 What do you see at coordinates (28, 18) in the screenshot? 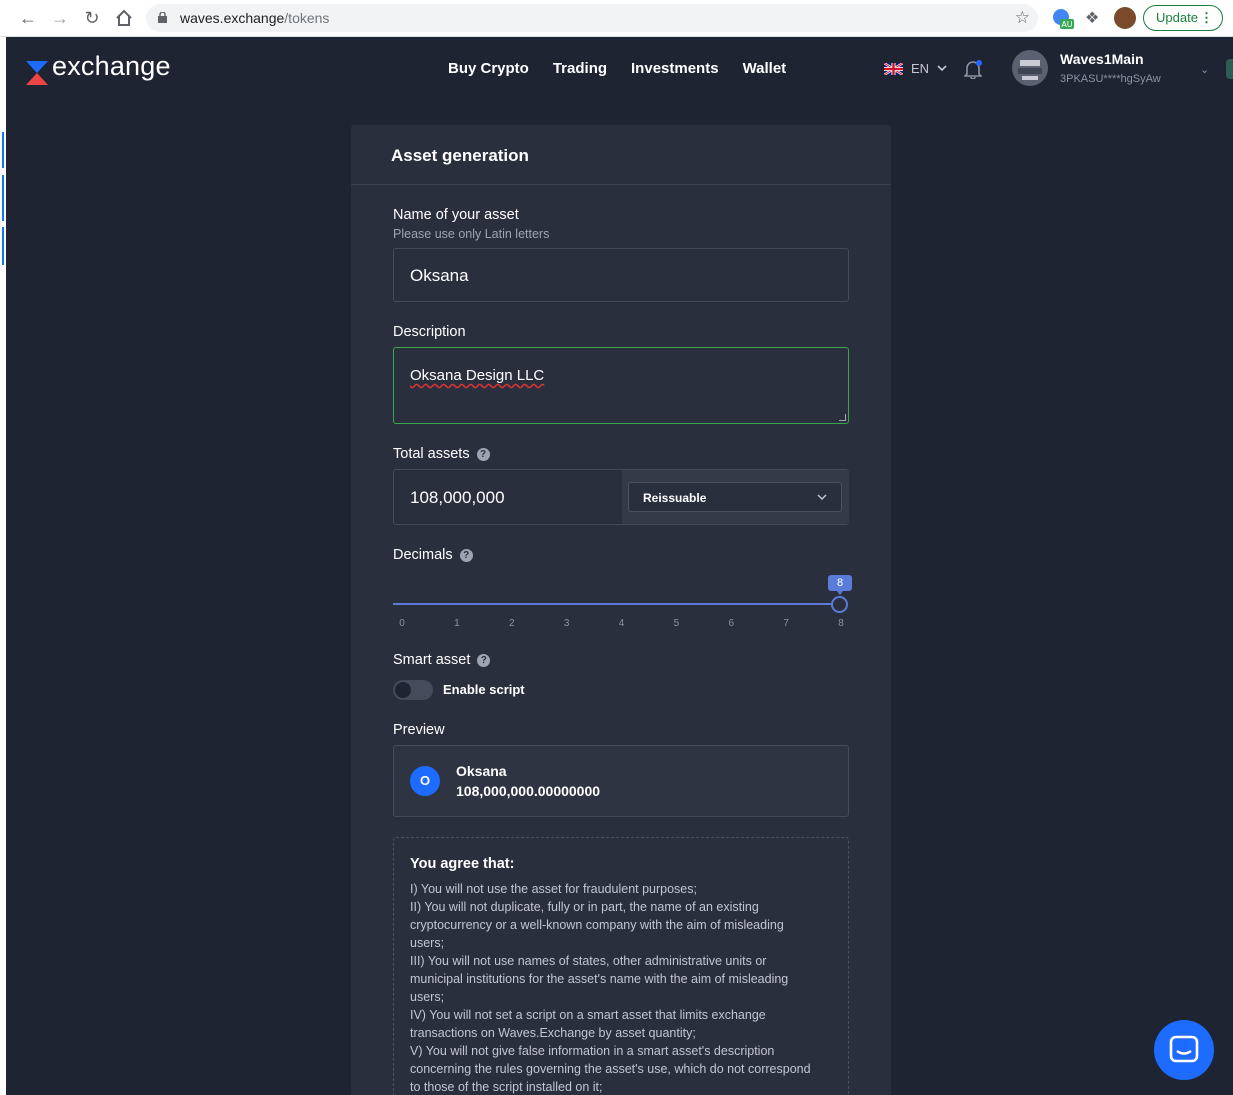
I see `back-icon: ←` at bounding box center [28, 18].